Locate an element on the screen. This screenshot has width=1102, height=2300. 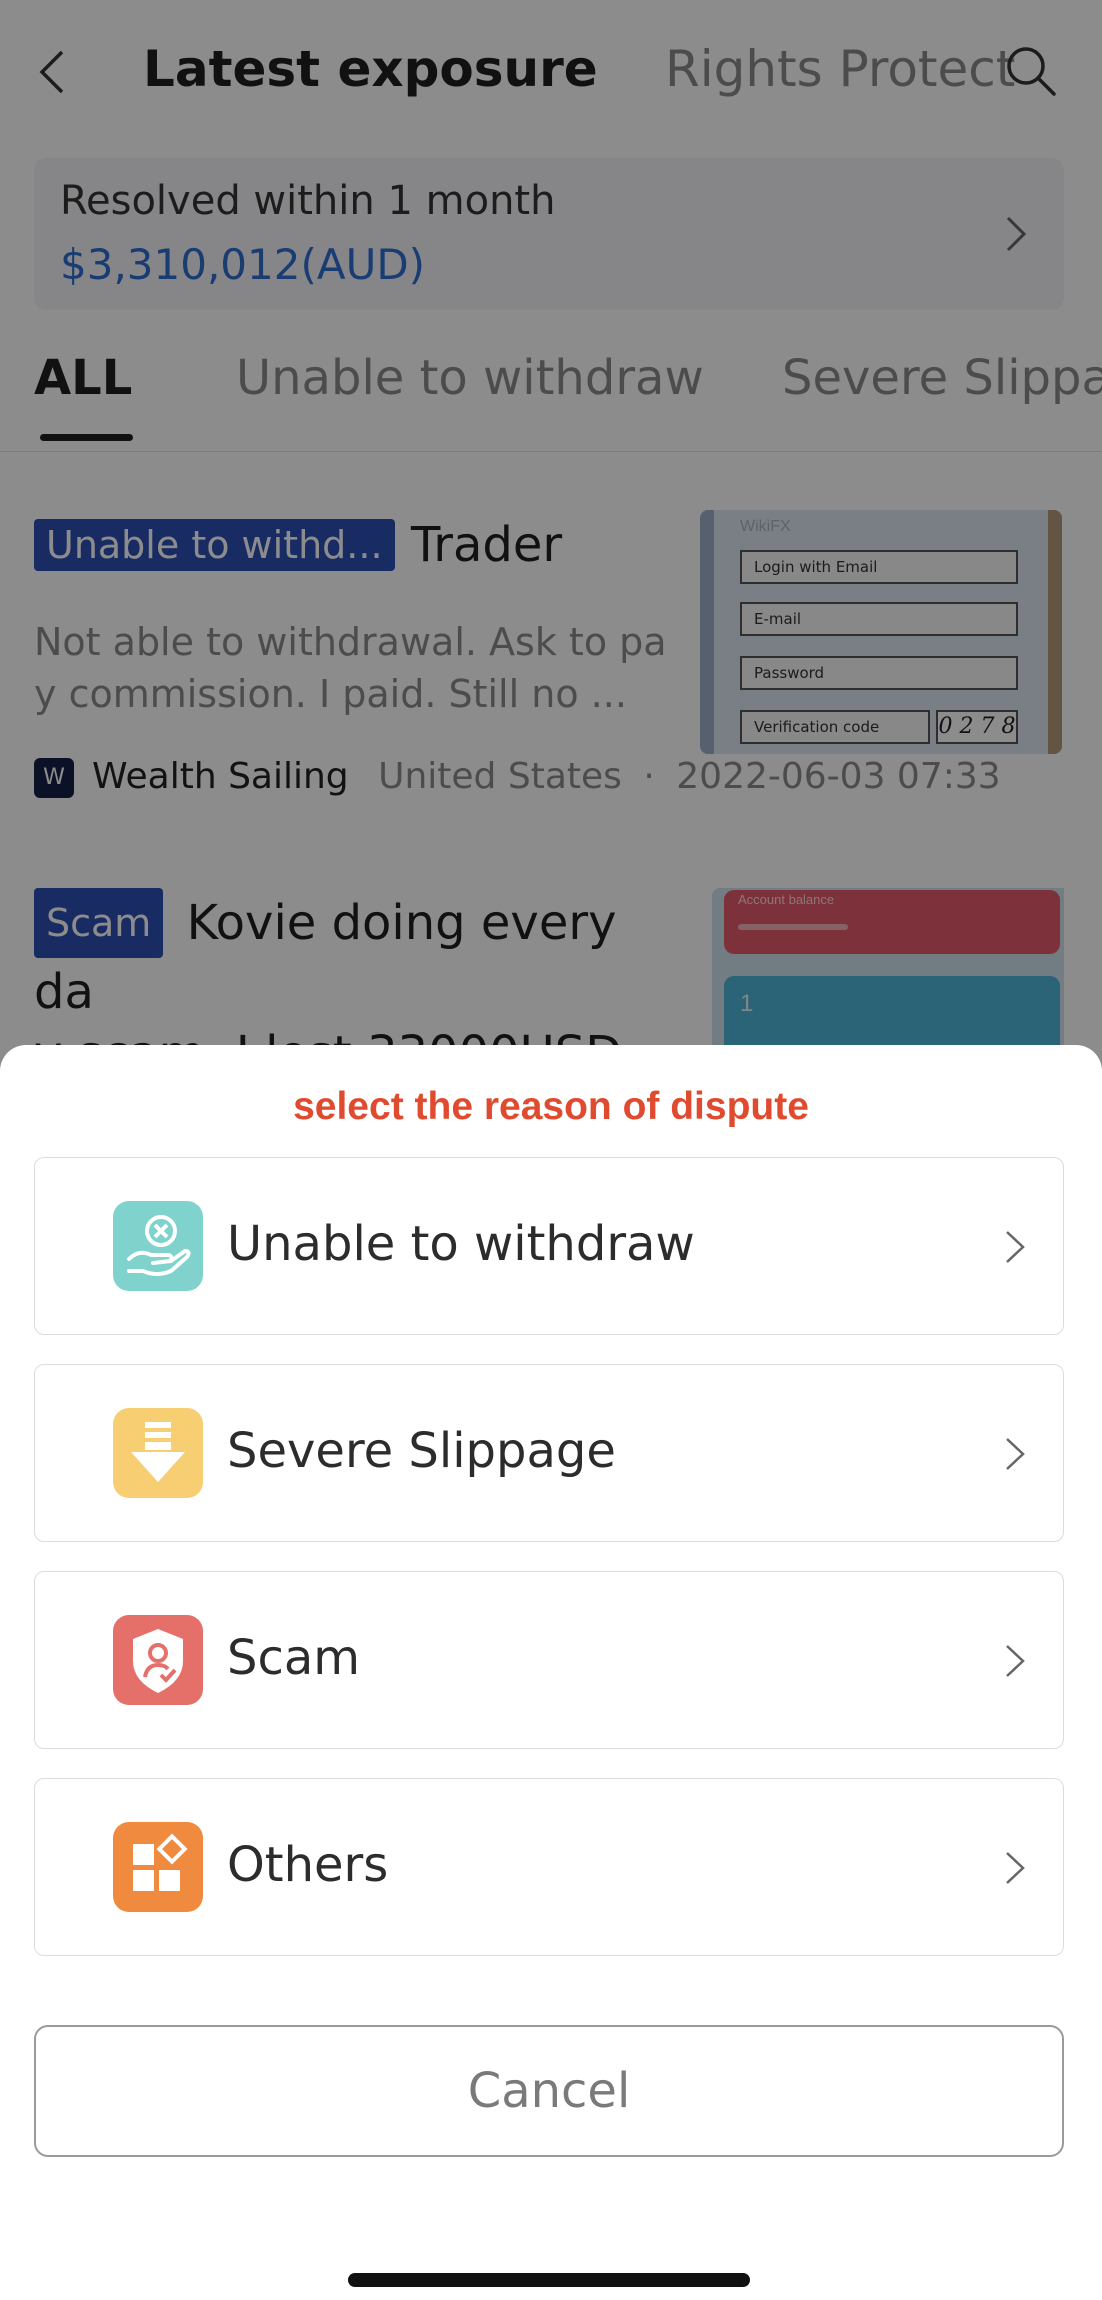
option-scam: Scam is located at coordinates (549, 1660).